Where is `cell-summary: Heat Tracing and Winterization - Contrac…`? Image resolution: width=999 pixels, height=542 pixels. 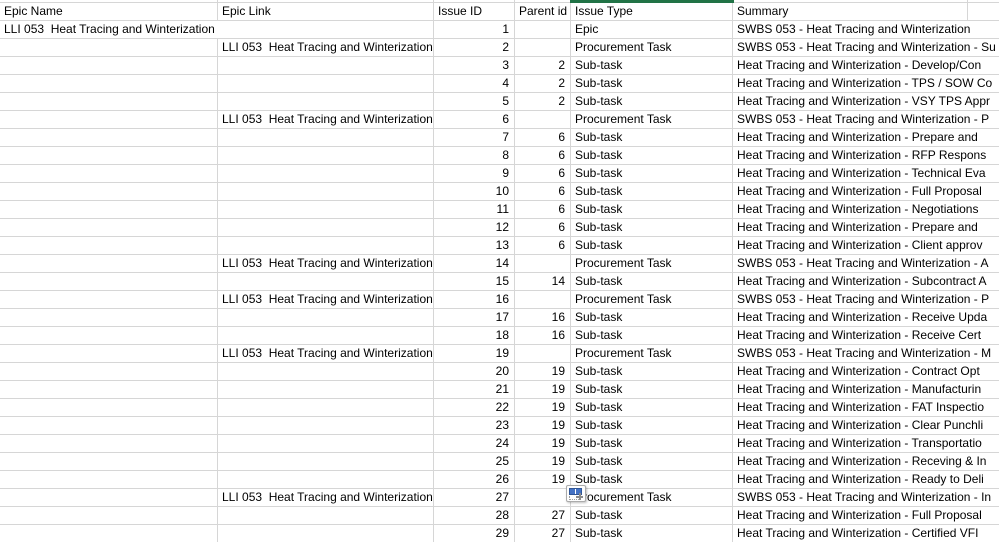
cell-summary: Heat Tracing and Winterization - Contrac… is located at coordinates (856, 371).